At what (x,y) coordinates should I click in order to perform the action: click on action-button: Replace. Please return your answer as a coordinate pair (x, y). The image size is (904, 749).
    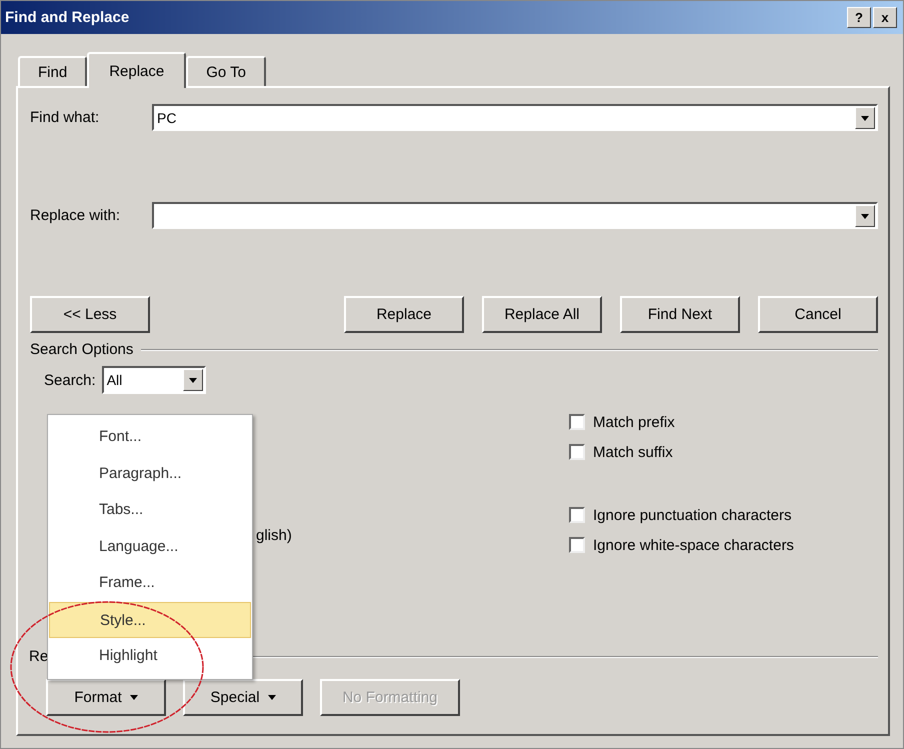
    Looking at the image, I should click on (404, 314).